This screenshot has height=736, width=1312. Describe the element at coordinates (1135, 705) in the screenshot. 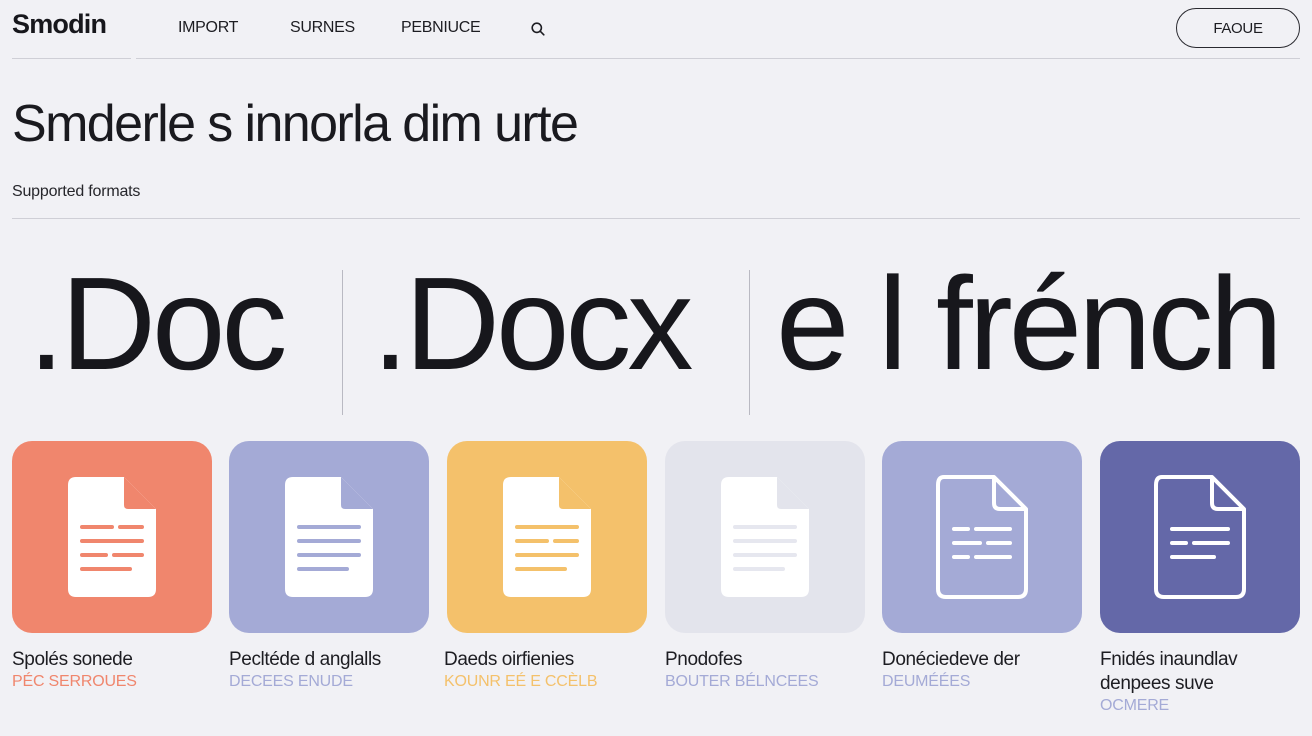

I see `card-subtitle: OCMERE` at that location.